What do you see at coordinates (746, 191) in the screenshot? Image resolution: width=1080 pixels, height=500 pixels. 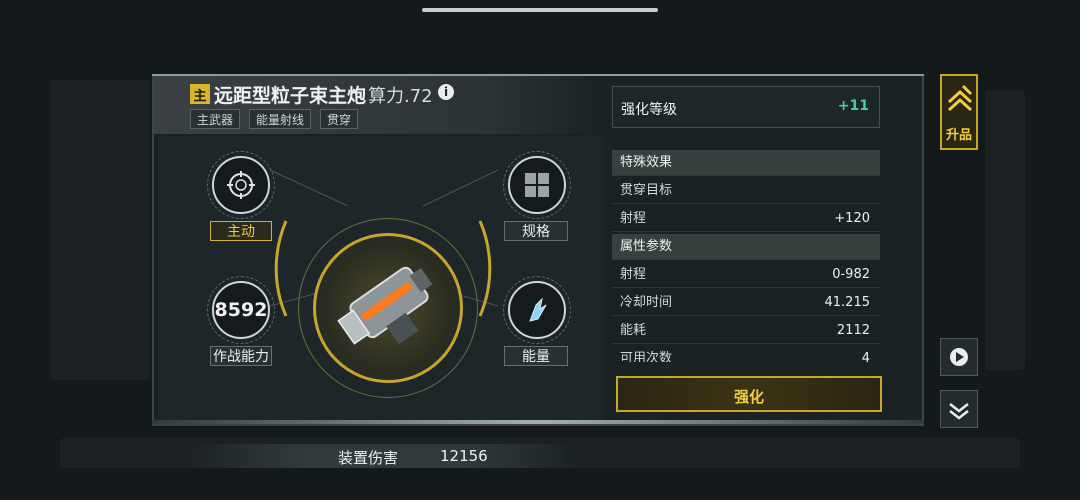 I see `list-item: 贯穿目标` at bounding box center [746, 191].